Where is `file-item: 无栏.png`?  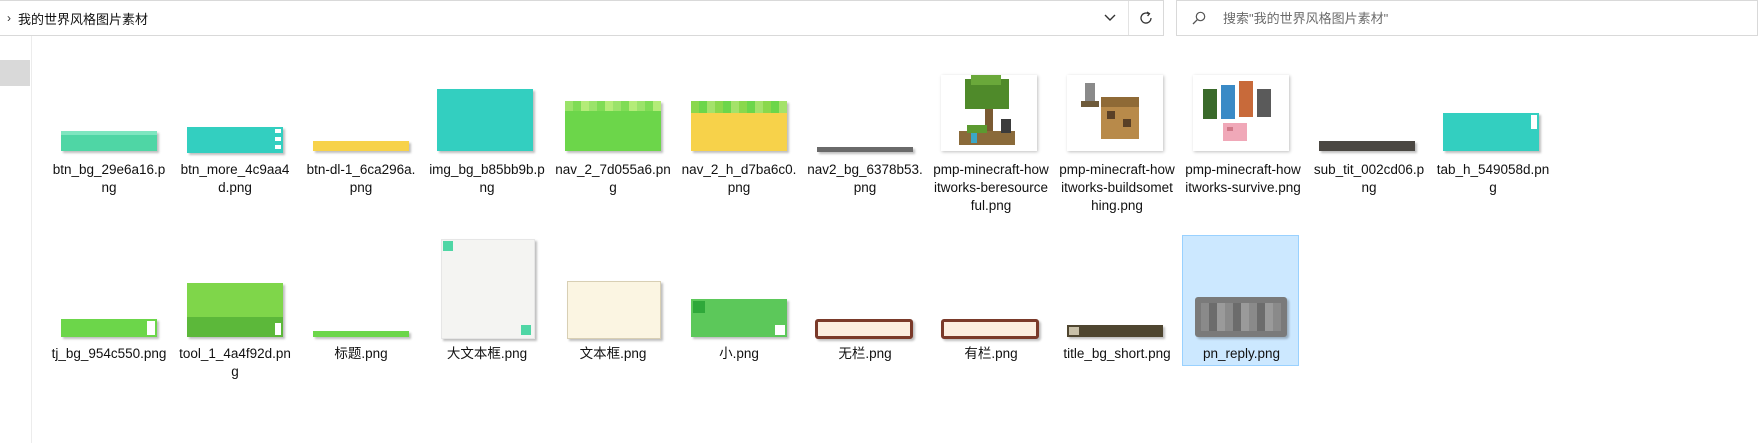 file-item: 无栏.png is located at coordinates (864, 311).